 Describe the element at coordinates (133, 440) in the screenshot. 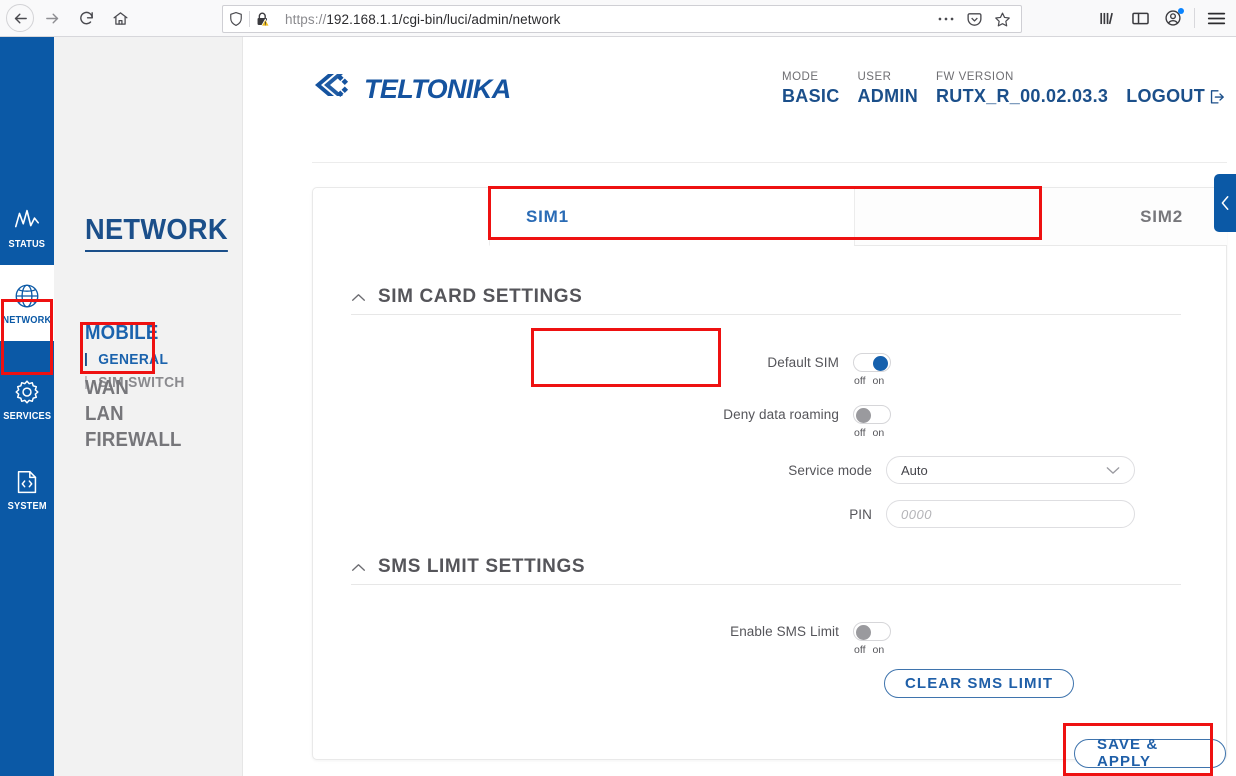

I see `submenu-item-firewall-label: FIREWALL` at that location.